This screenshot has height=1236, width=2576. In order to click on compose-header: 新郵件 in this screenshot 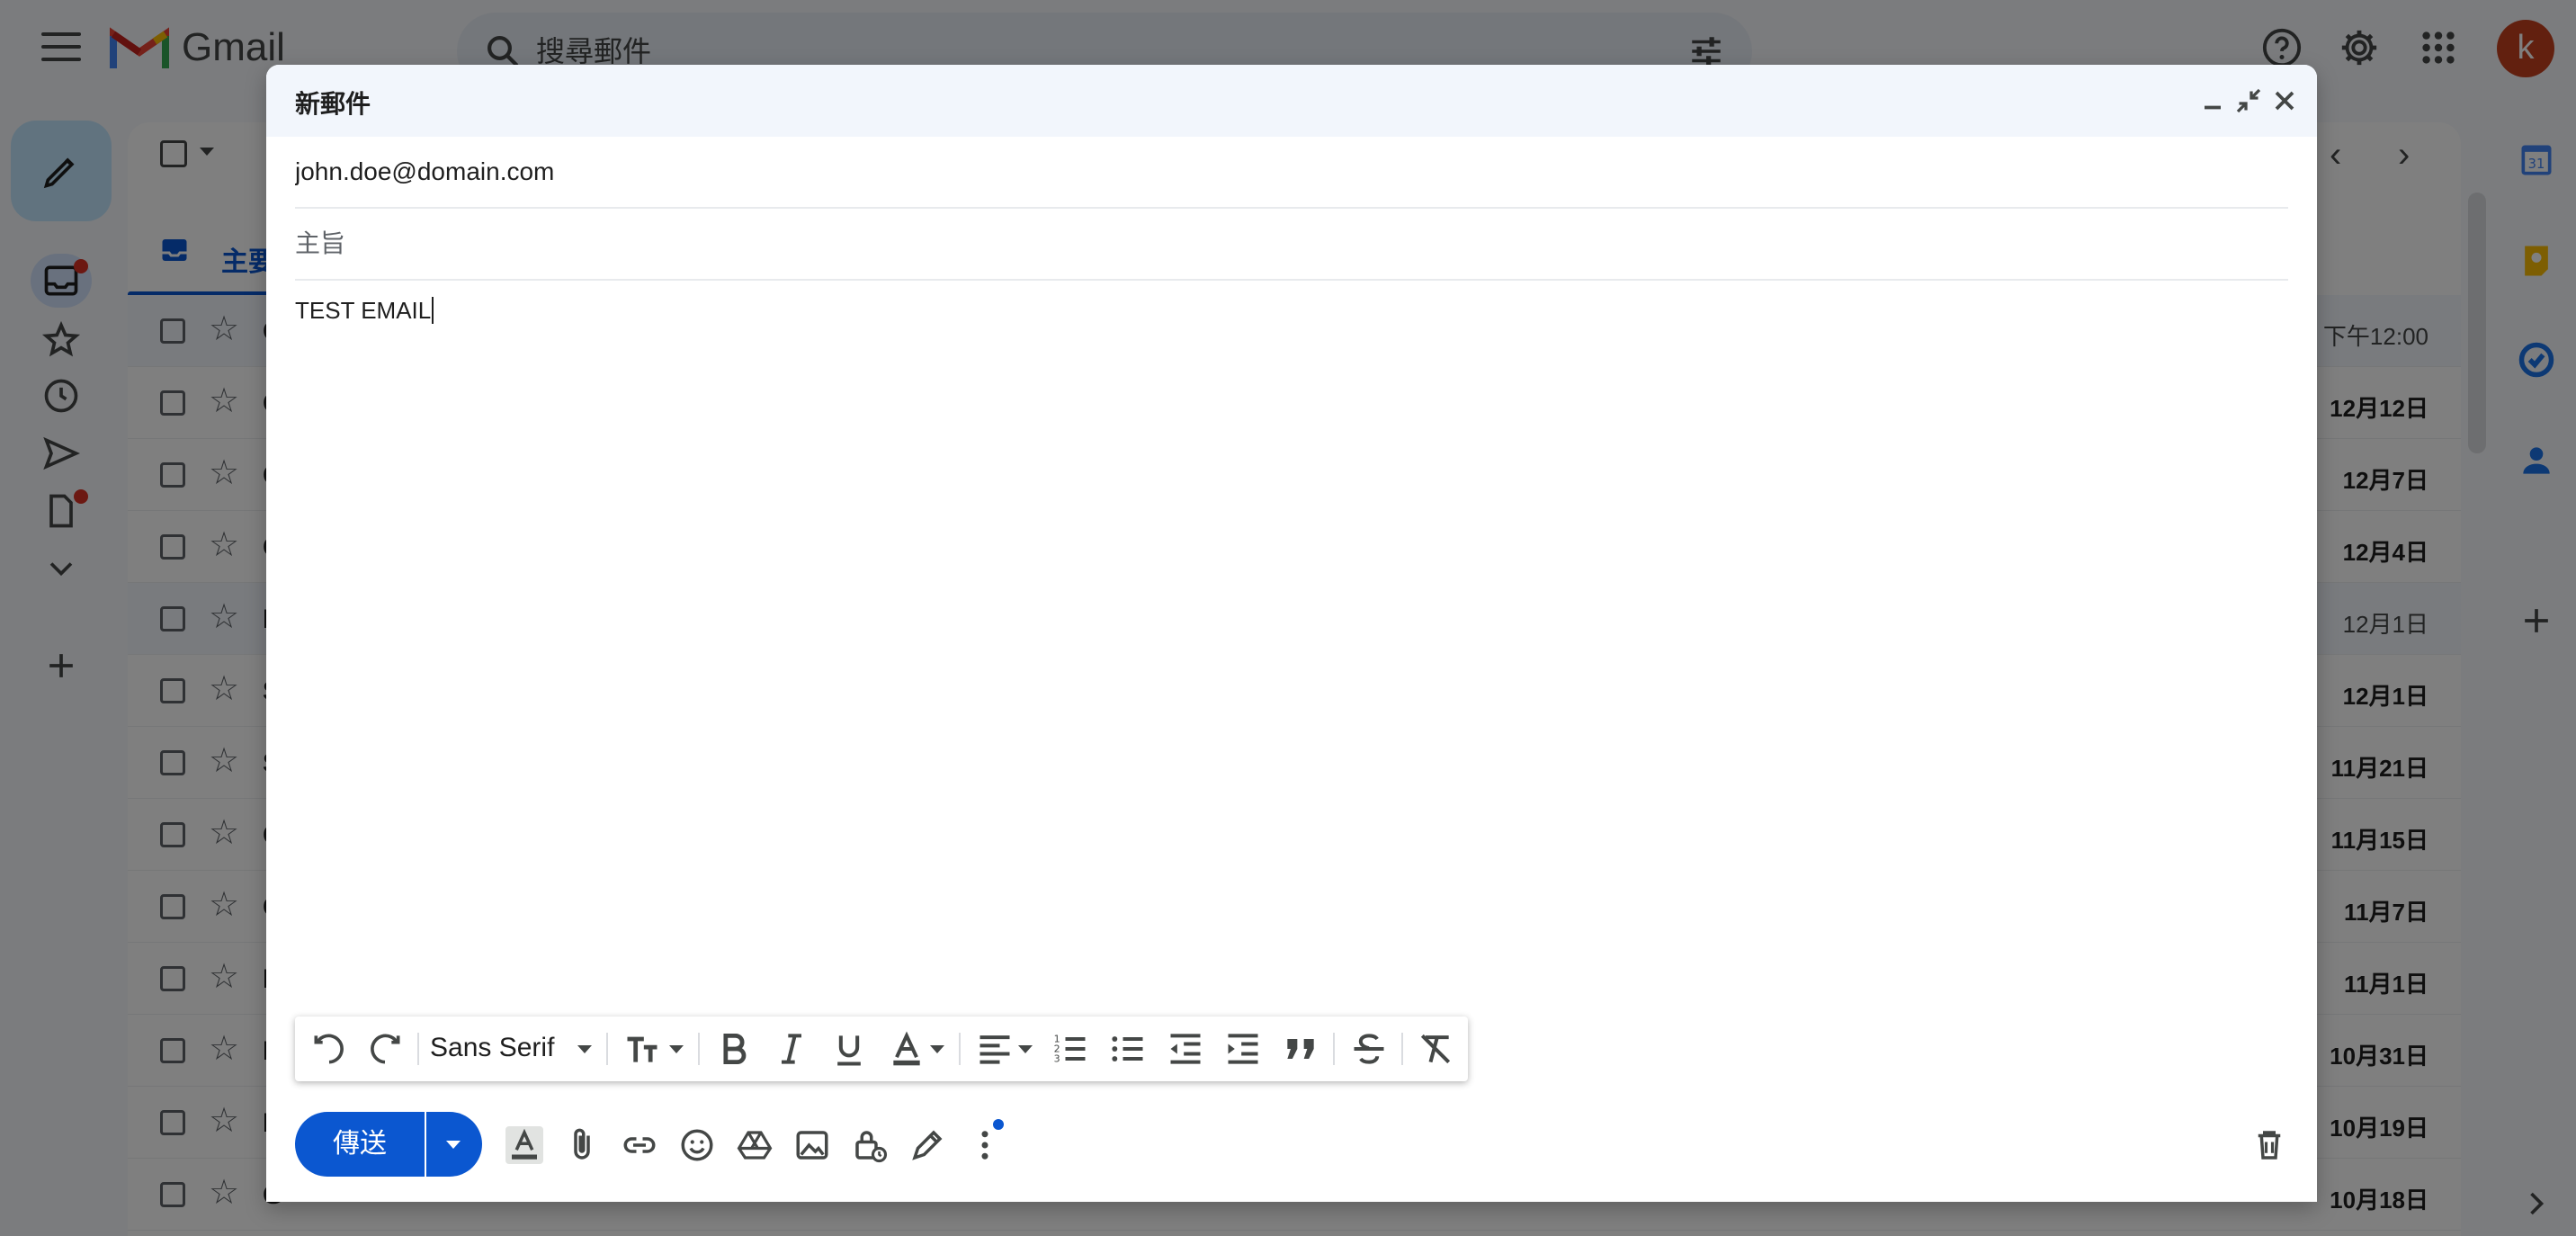, I will do `click(1291, 101)`.